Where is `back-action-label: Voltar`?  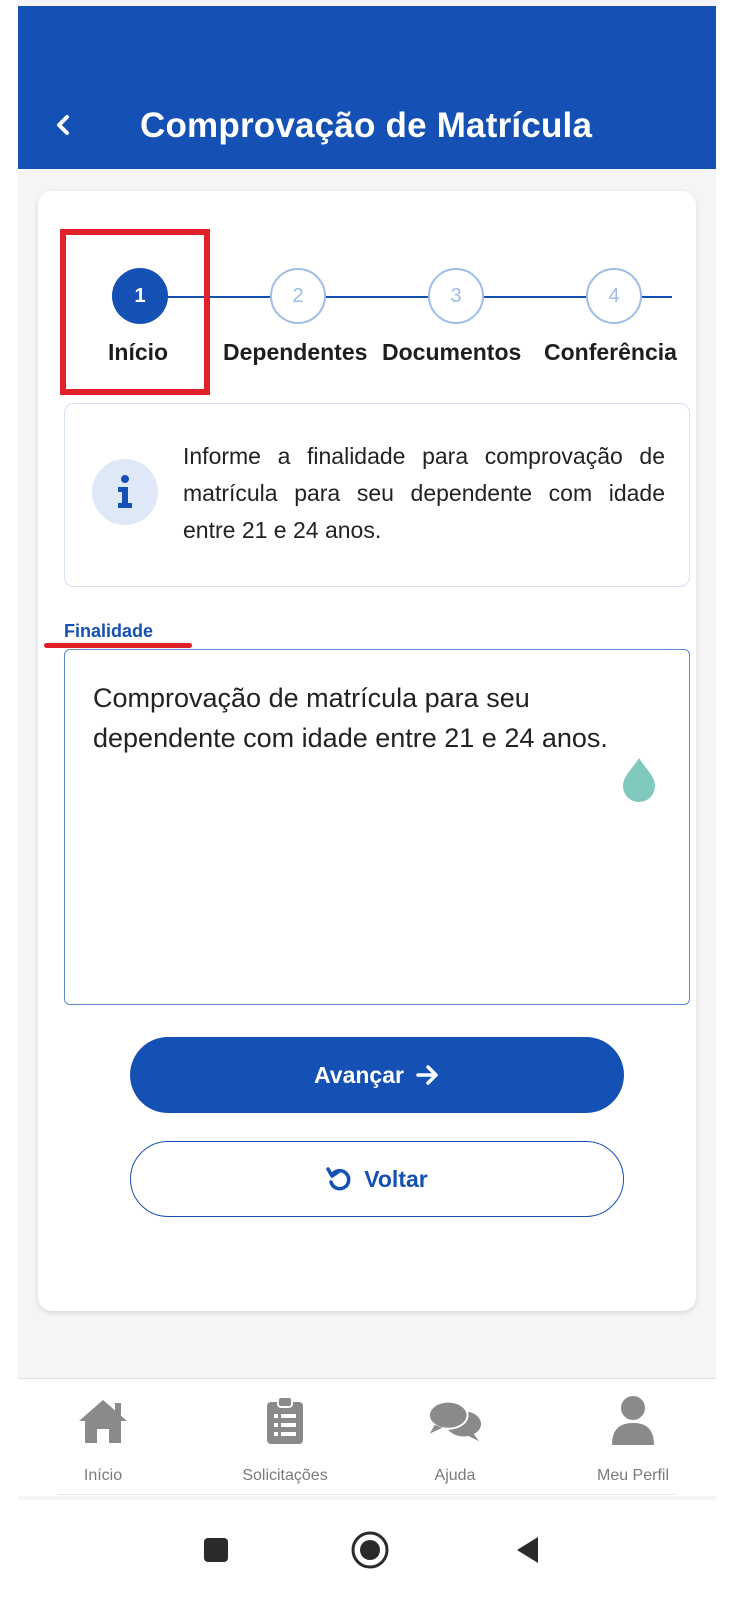 back-action-label: Voltar is located at coordinates (396, 1178).